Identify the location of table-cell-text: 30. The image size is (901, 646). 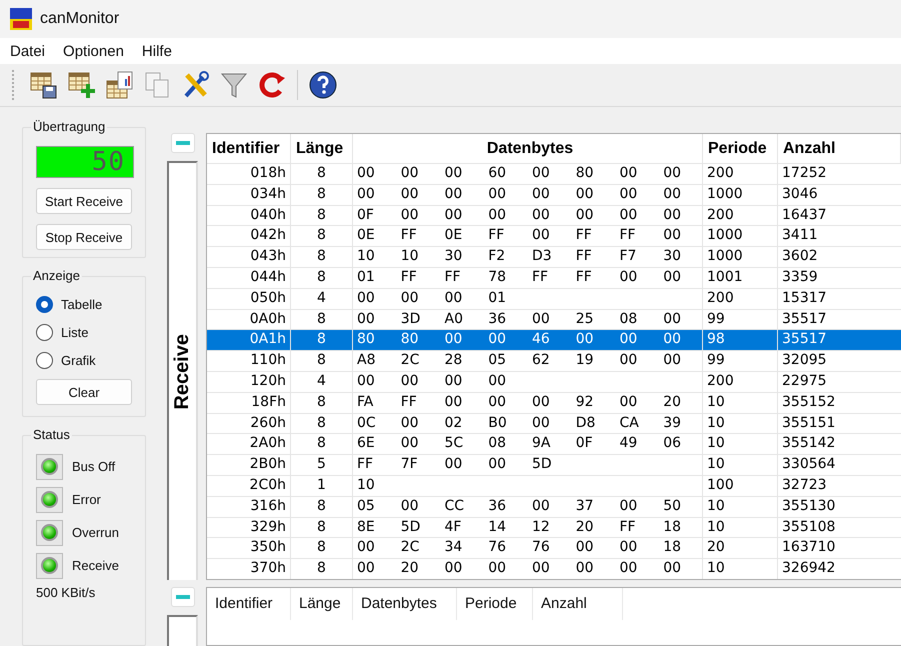
(672, 256).